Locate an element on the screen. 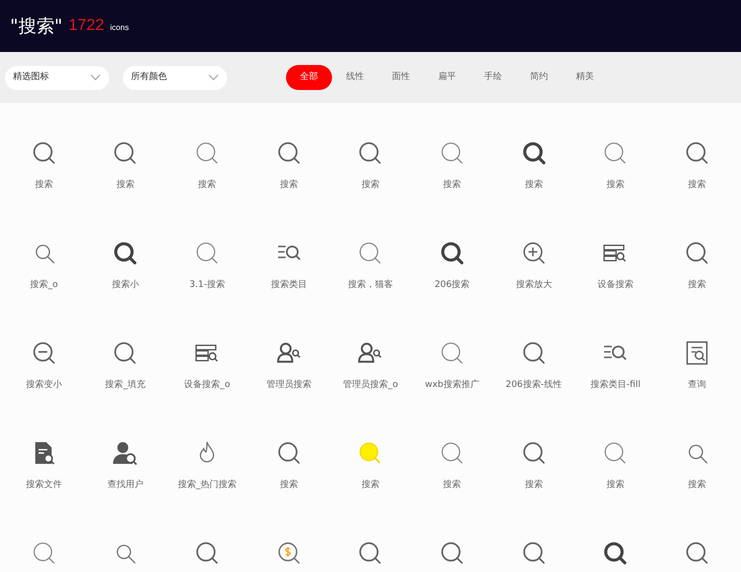 The image size is (741, 572). icon-label: 206搜索 is located at coordinates (452, 285).